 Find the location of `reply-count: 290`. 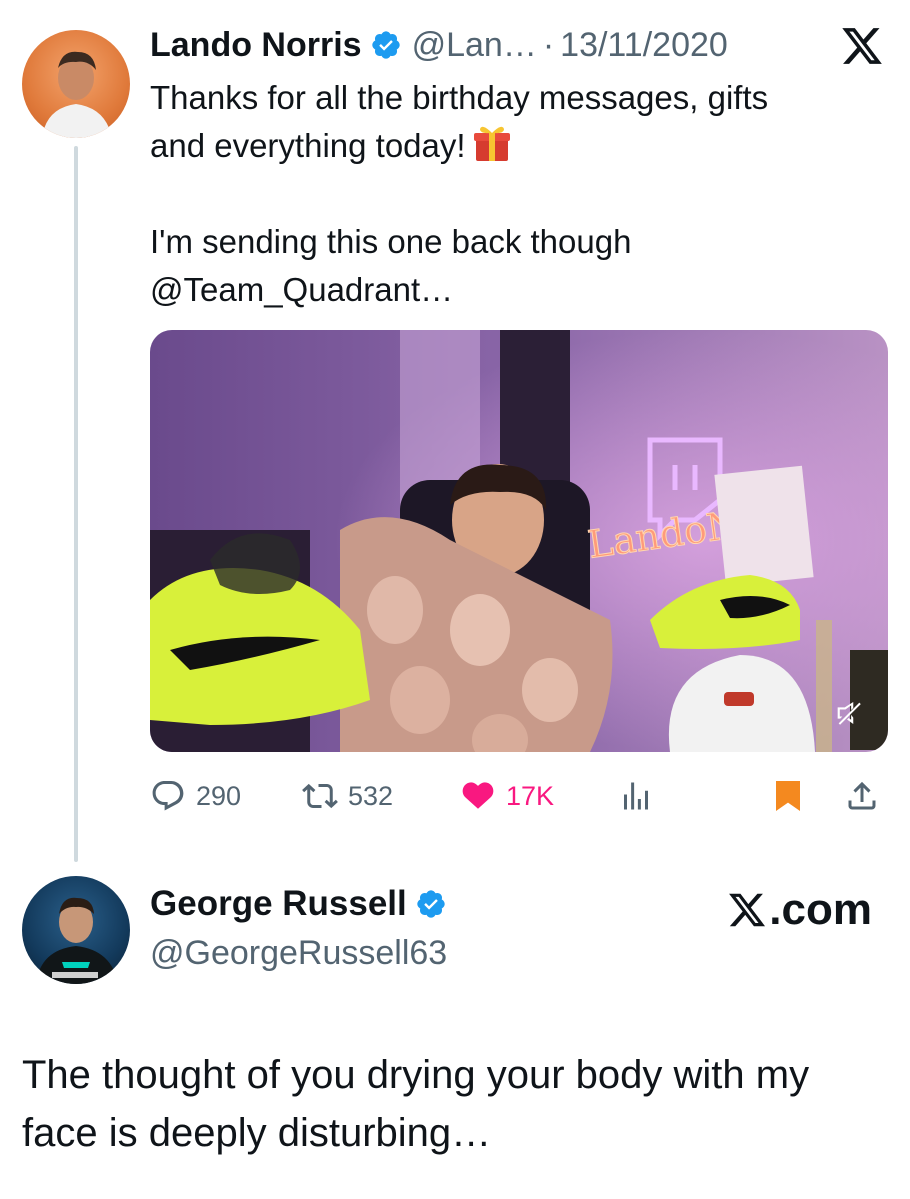

reply-count: 290 is located at coordinates (219, 795).